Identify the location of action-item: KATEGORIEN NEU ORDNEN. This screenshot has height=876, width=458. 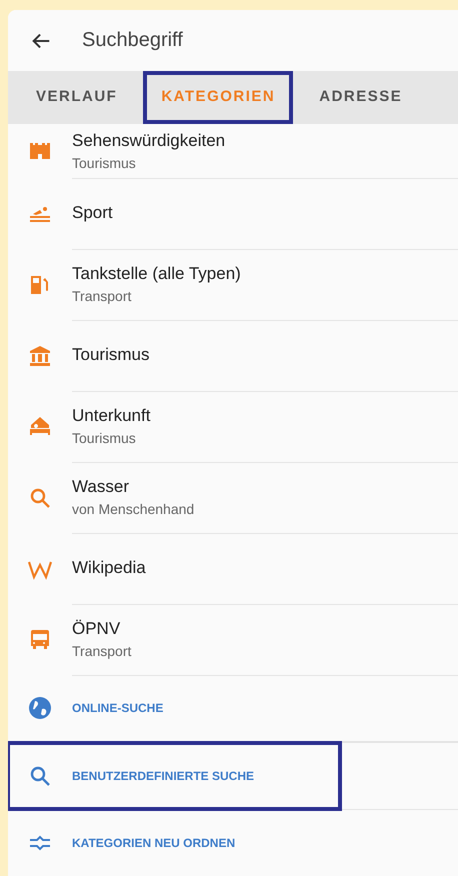
(233, 843).